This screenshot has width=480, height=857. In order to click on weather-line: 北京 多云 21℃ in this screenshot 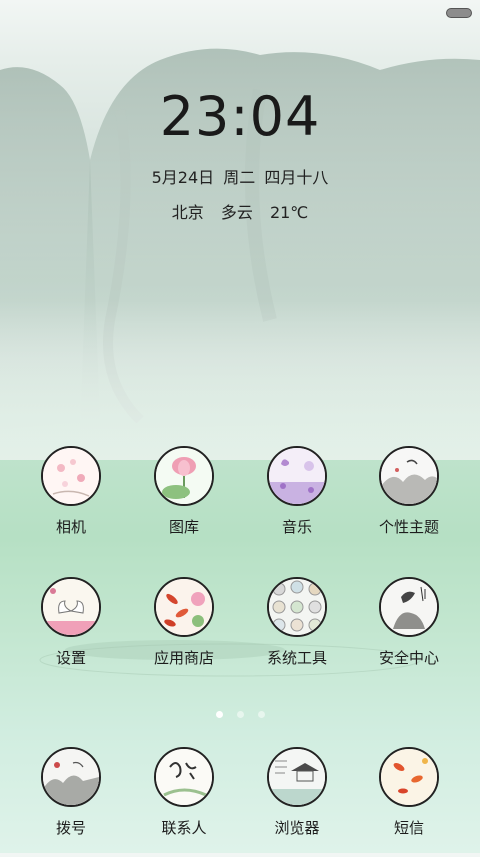, I will do `click(240, 211)`.